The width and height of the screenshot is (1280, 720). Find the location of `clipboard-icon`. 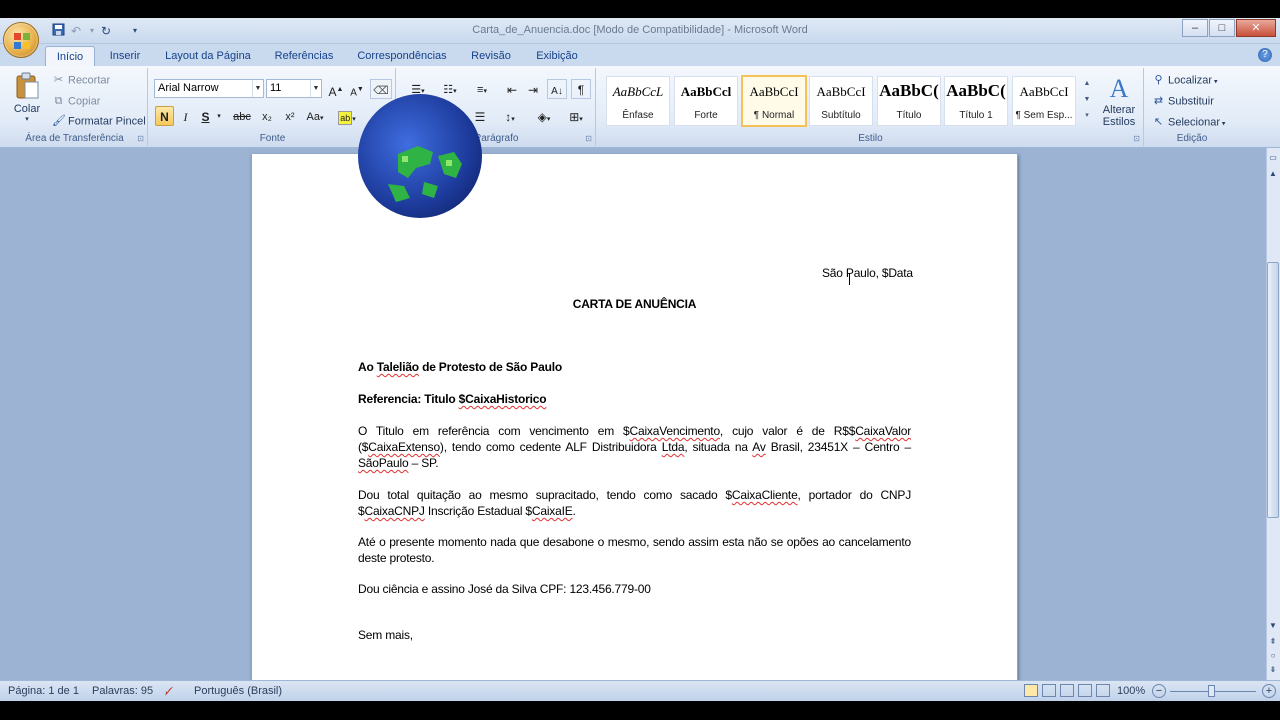

clipboard-icon is located at coordinates (27, 85).